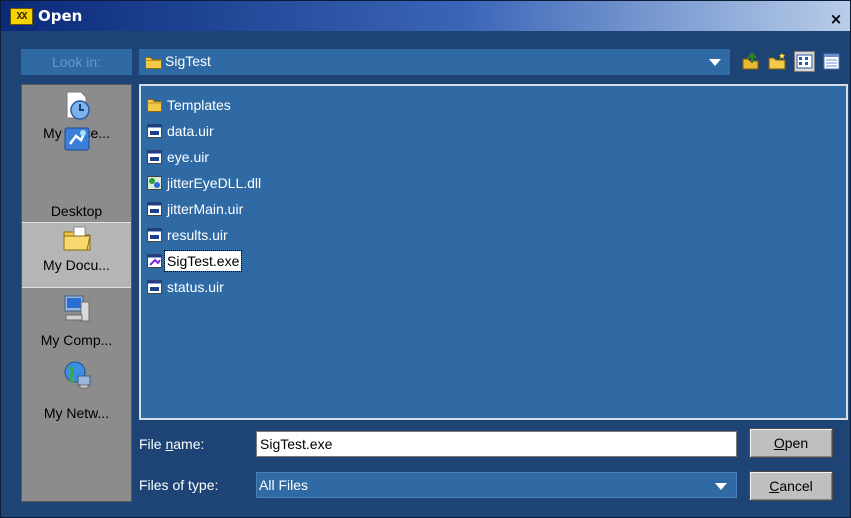 The image size is (851, 518). What do you see at coordinates (76, 211) in the screenshot?
I see `place-label: Desktop` at bounding box center [76, 211].